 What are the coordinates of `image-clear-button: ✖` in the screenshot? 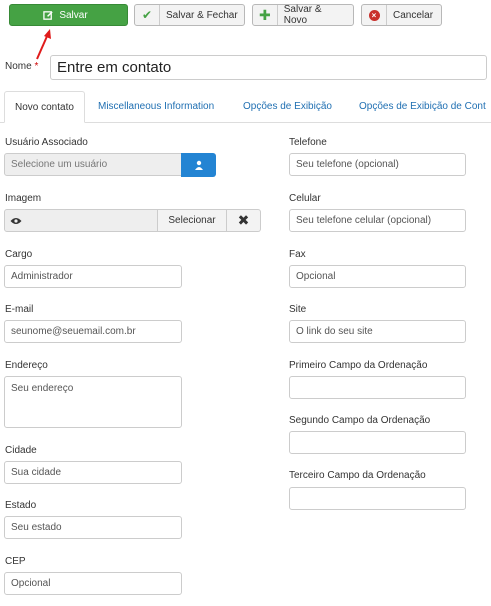 It's located at (244, 220).